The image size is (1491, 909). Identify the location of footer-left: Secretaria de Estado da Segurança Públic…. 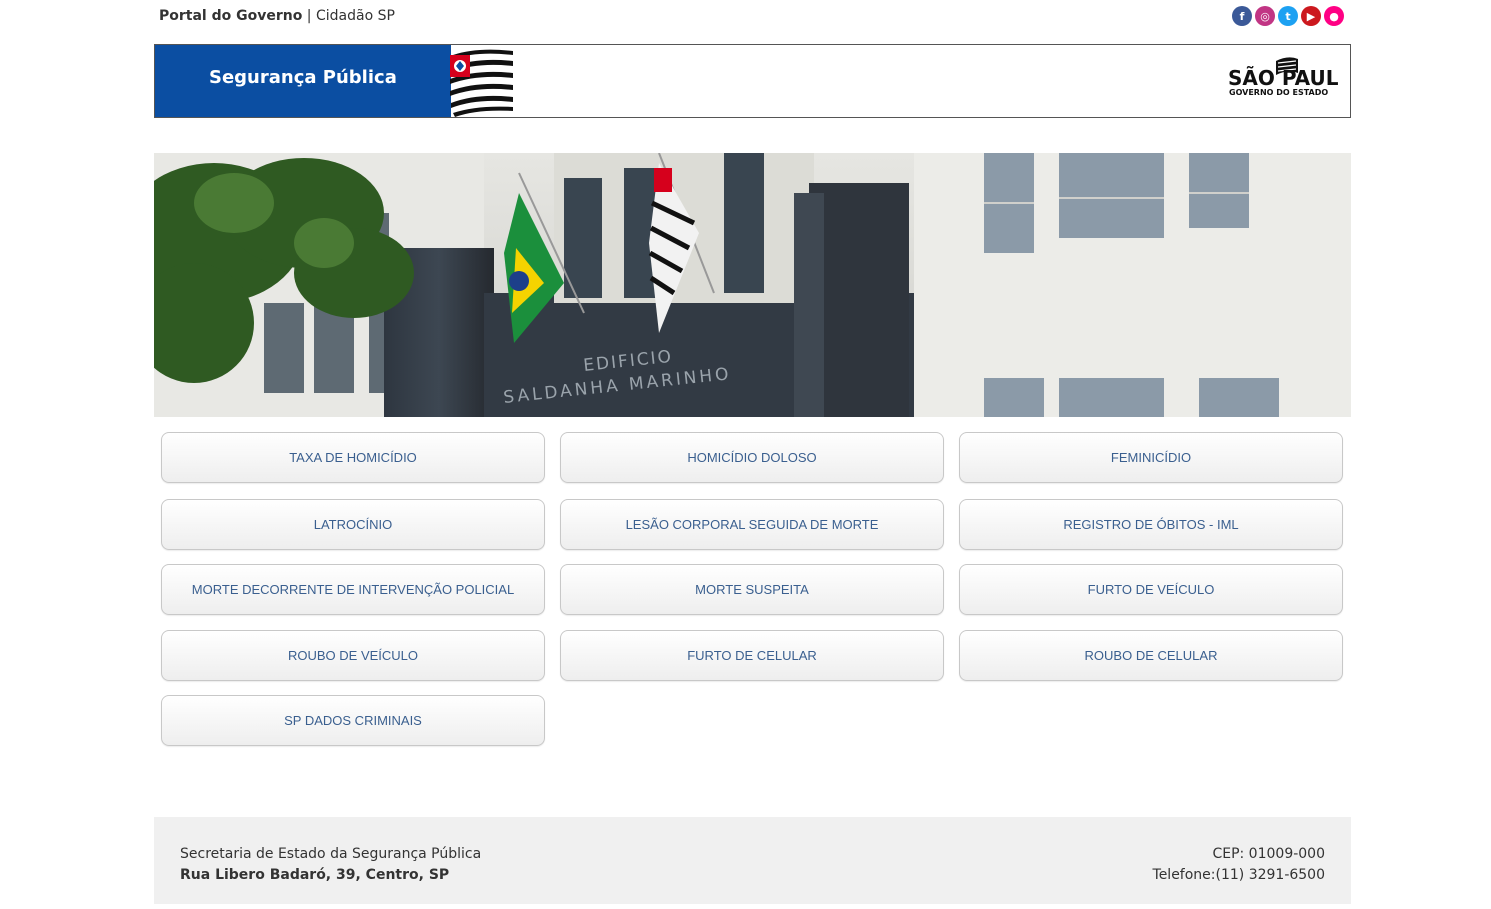
(330, 865).